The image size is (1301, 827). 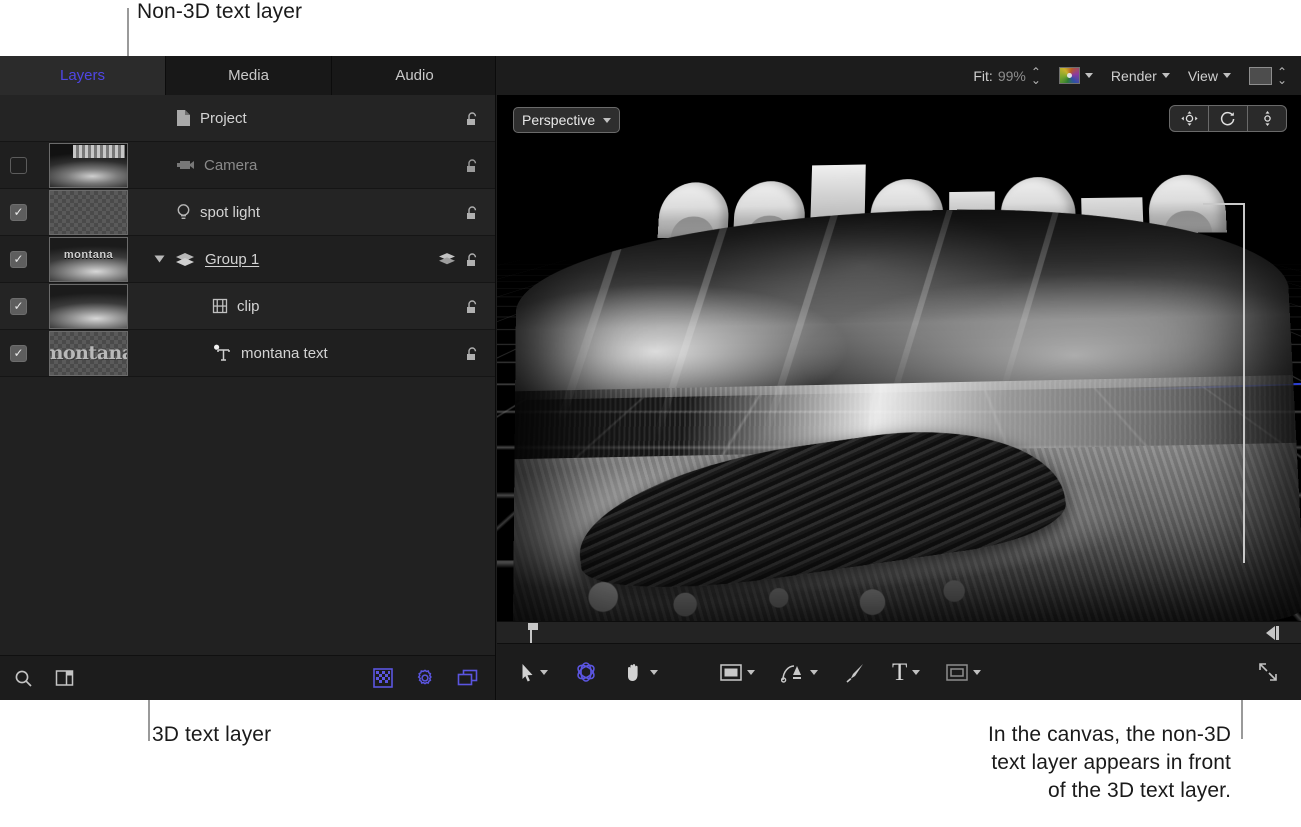 What do you see at coordinates (1007, 76) in the screenshot?
I see `zoom-fit-control: Fit: 99% ⌃ ⌄` at bounding box center [1007, 76].